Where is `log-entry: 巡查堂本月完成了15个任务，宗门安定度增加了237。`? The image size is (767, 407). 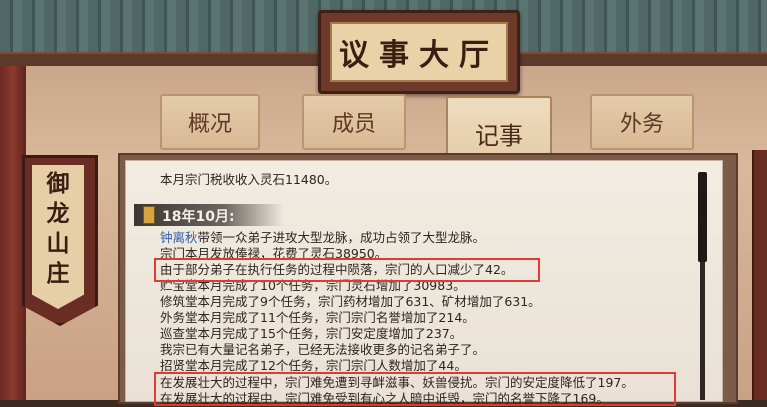
log-entry: 巡查堂本月完成了15个任务，宗门安定度增加了237。 is located at coordinates (311, 333).